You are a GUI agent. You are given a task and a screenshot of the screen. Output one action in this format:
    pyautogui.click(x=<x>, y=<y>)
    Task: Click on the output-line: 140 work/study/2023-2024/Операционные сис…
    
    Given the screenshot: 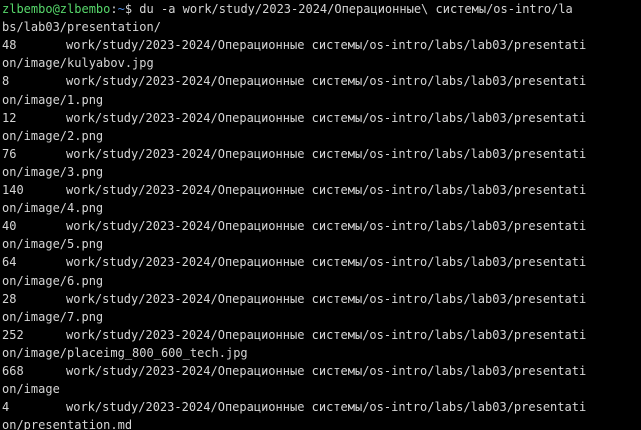 What is the action you would take?
    pyautogui.click(x=294, y=190)
    